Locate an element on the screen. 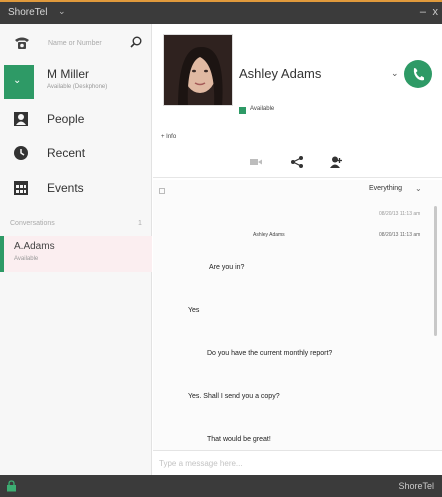 The height and width of the screenshot is (497, 442). user-status-tile: ⌄ is located at coordinates (19, 82).